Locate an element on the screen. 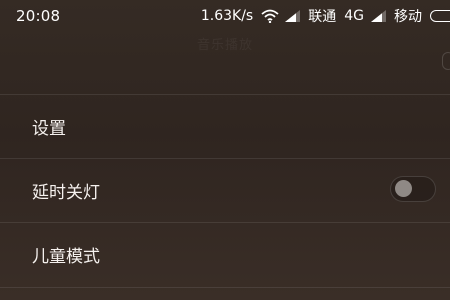 Image resolution: width=450 pixels, height=300 pixels. status-indicators: 1.63K/s 联通 4G 移动 is located at coordinates (325, 16).